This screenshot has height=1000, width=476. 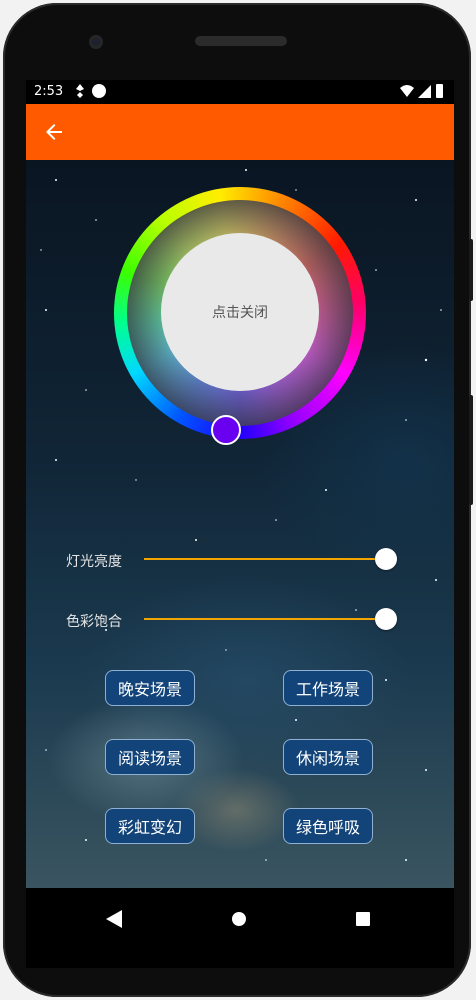 What do you see at coordinates (99, 91) in the screenshot?
I see `app-notification-icon` at bounding box center [99, 91].